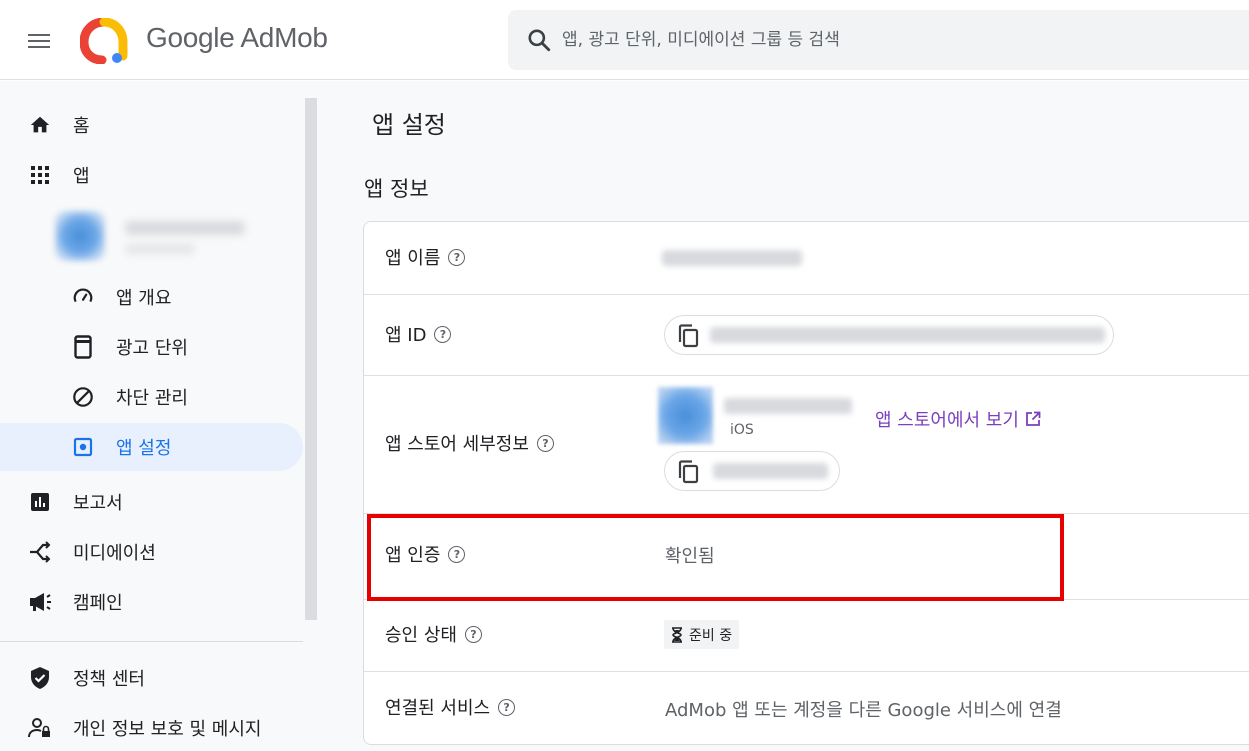 The height and width of the screenshot is (751, 1249). Describe the element at coordinates (151, 678) in the screenshot. I see `sidebar-item-policy-center: 정책 센터` at that location.